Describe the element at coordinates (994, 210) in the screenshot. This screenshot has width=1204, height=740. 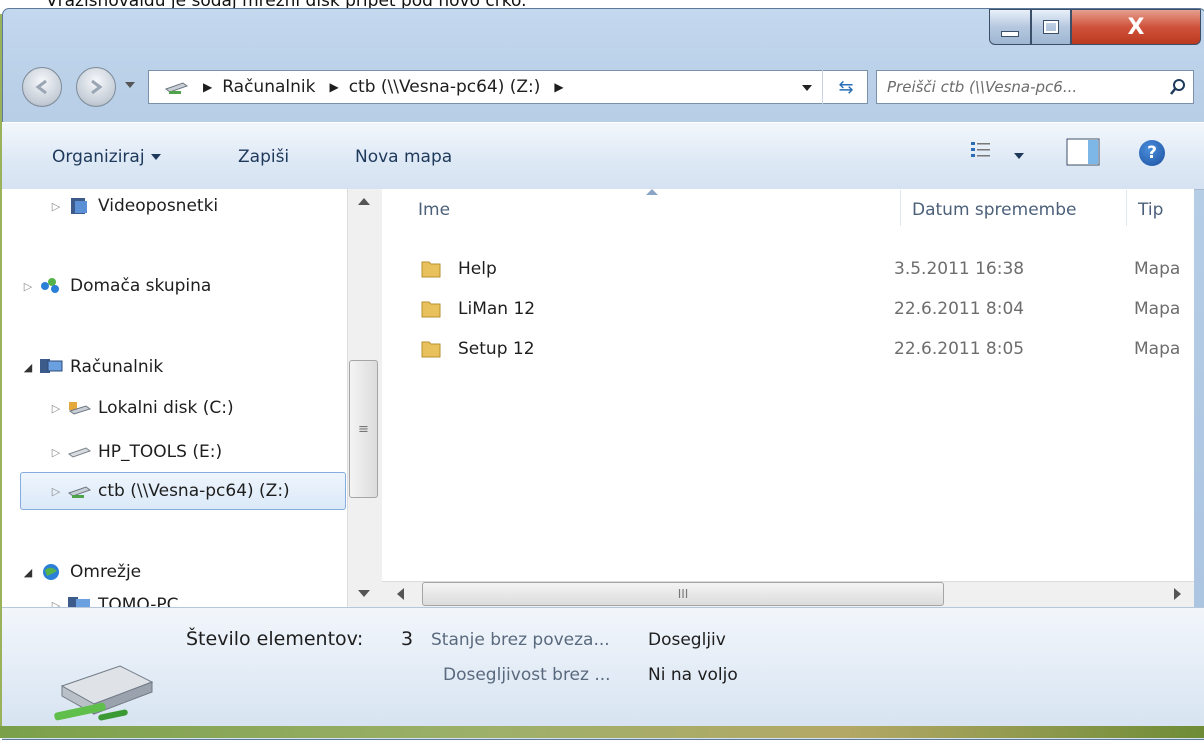
I see `column-header-date: Datum spremembe` at that location.